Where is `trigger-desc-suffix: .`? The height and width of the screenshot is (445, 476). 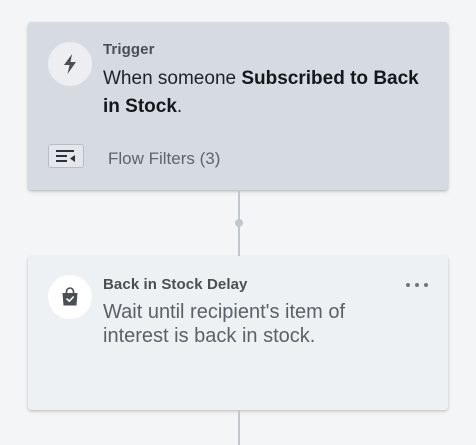 trigger-desc-suffix: . is located at coordinates (179, 106).